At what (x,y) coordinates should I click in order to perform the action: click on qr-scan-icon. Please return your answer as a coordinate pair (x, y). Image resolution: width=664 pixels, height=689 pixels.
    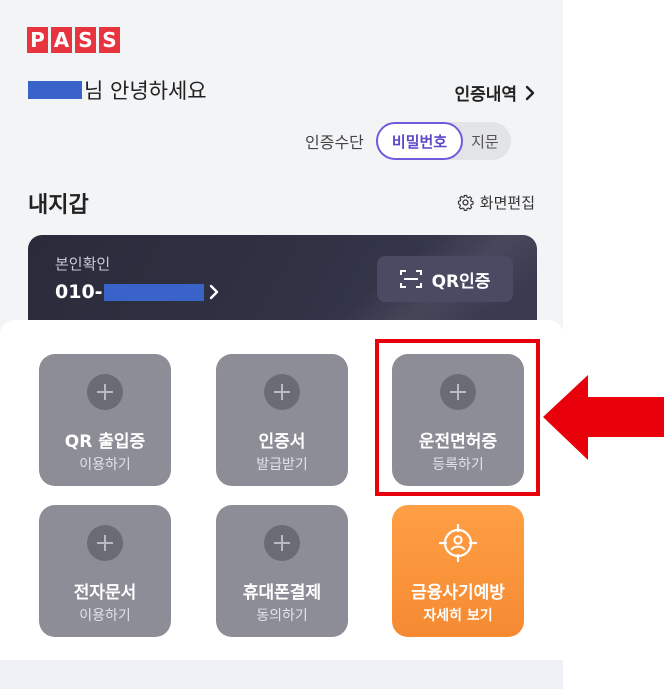
    Looking at the image, I should click on (410, 279).